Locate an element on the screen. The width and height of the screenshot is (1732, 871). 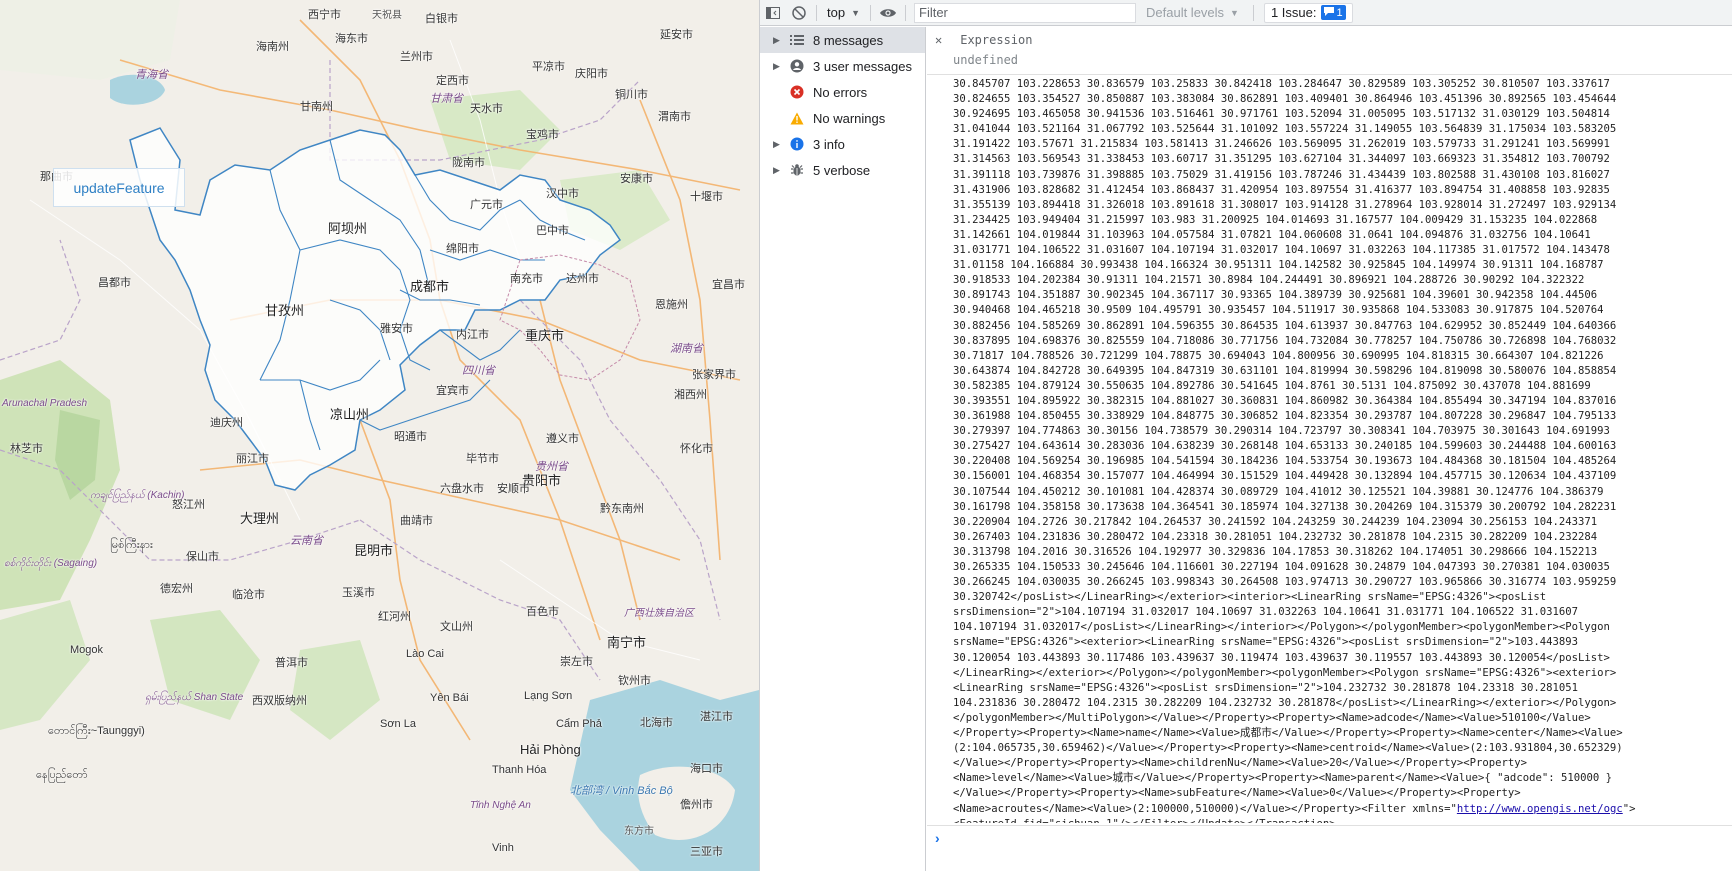
context-selector: top ▼ is located at coordinates (843, 13).